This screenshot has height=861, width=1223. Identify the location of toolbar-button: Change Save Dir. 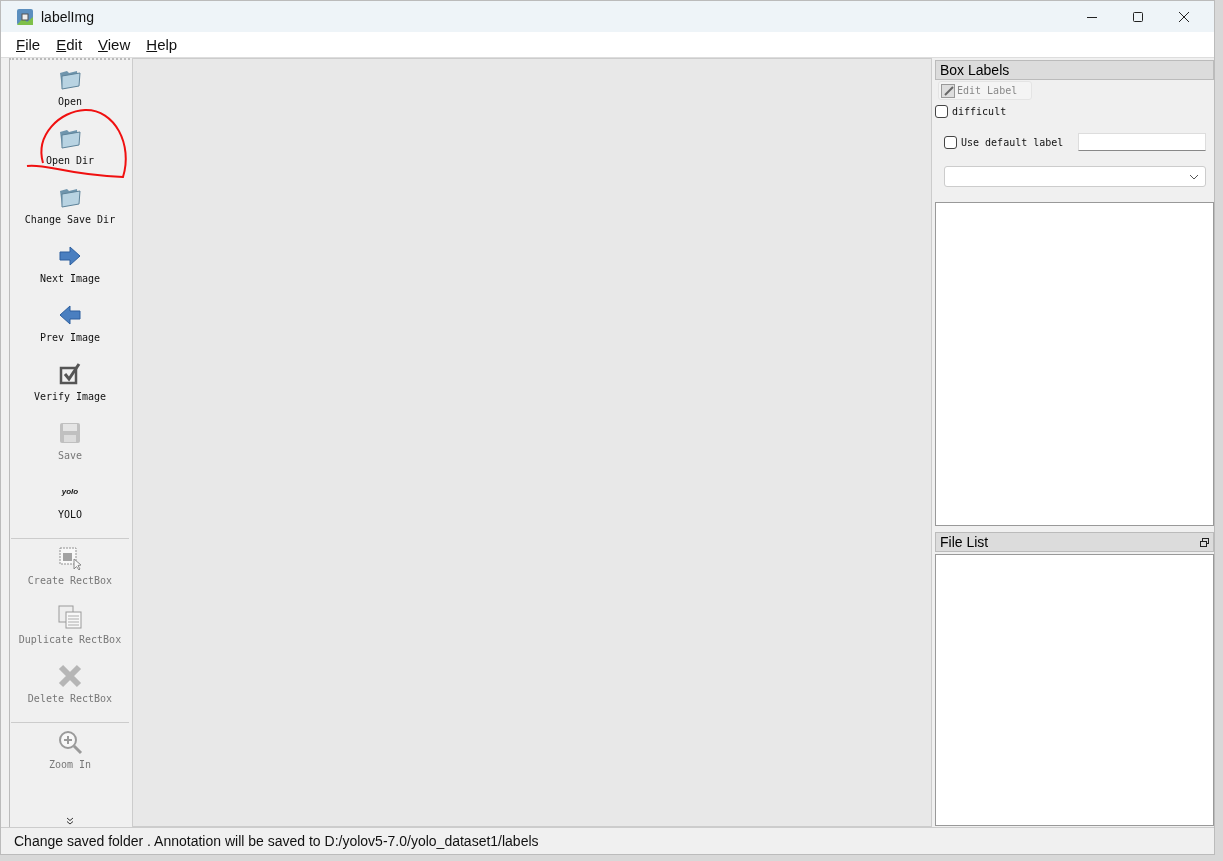
(70, 213).